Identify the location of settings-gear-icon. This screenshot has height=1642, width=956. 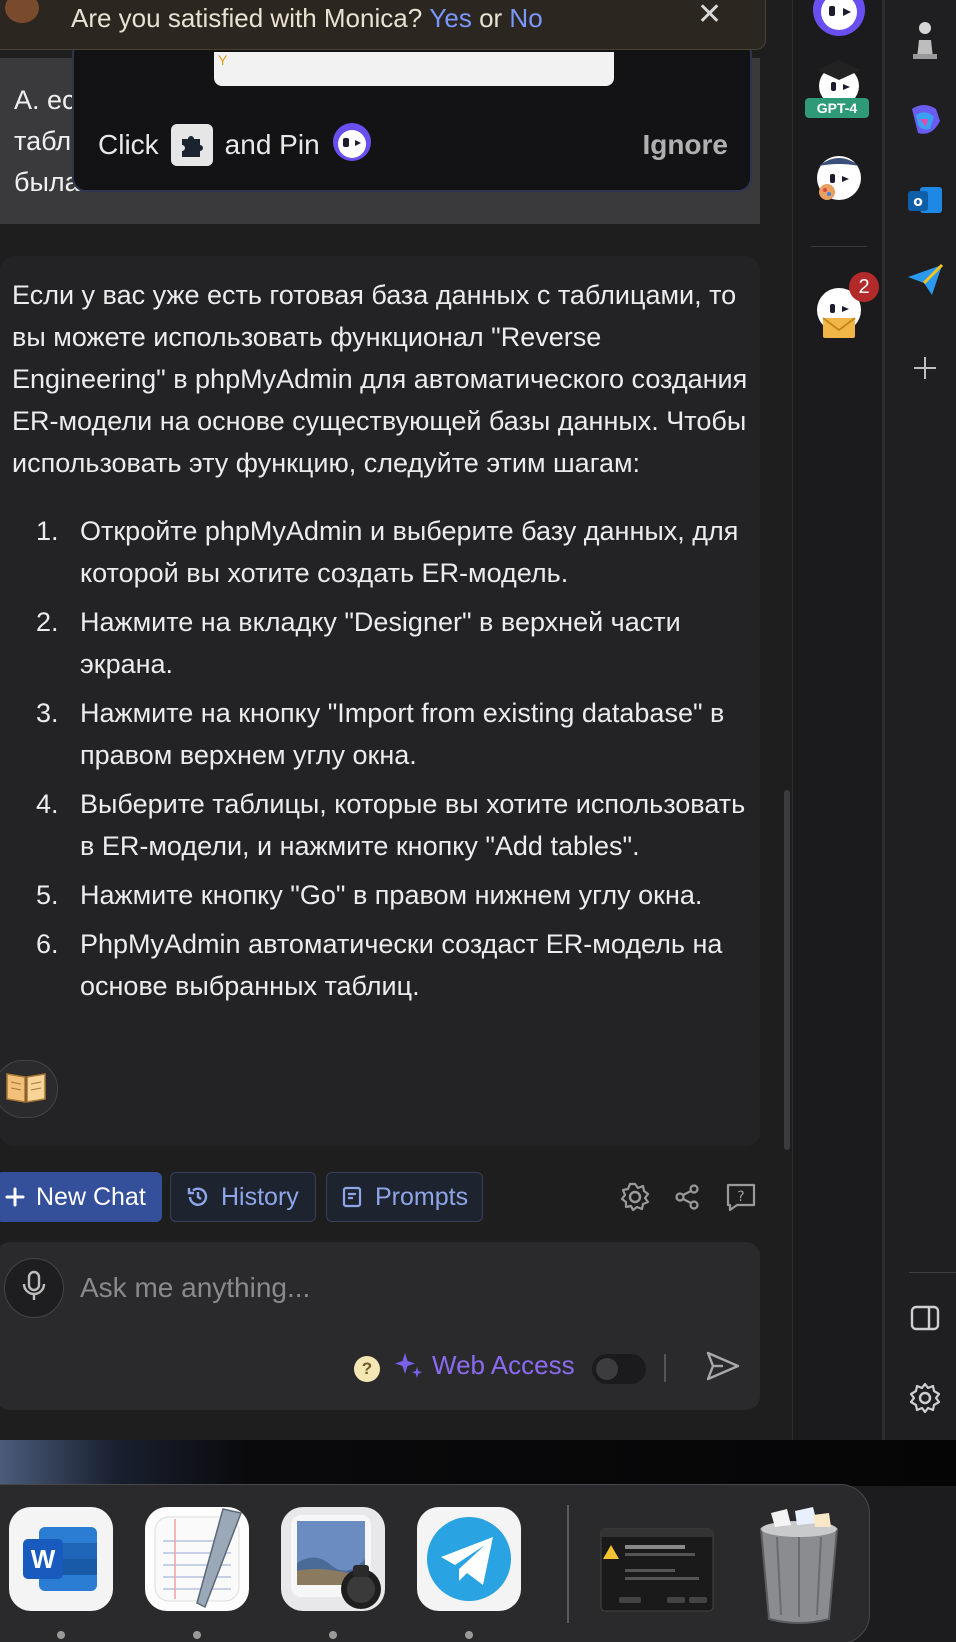
(635, 1197).